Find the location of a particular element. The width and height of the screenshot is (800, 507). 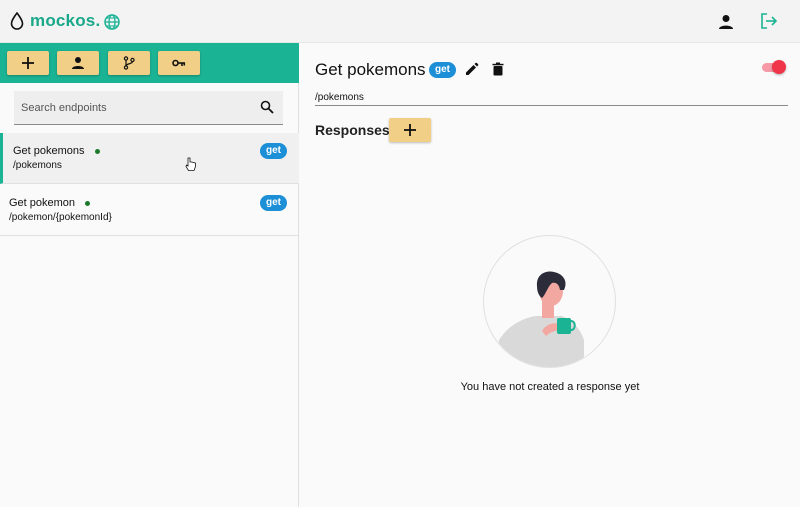

endpoint-path-field: /pokemons is located at coordinates (551, 97).